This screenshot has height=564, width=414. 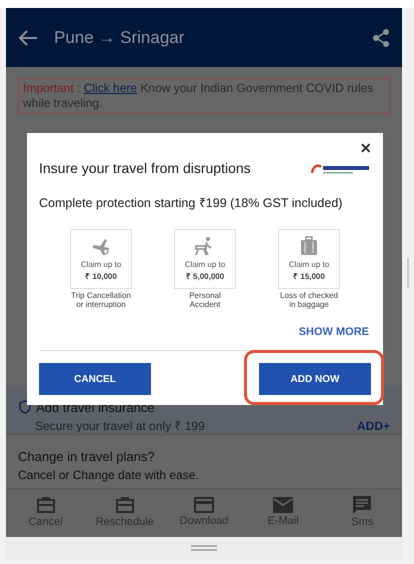 What do you see at coordinates (87, 457) in the screenshot?
I see `change-plans-title: Change in travel plans?` at bounding box center [87, 457].